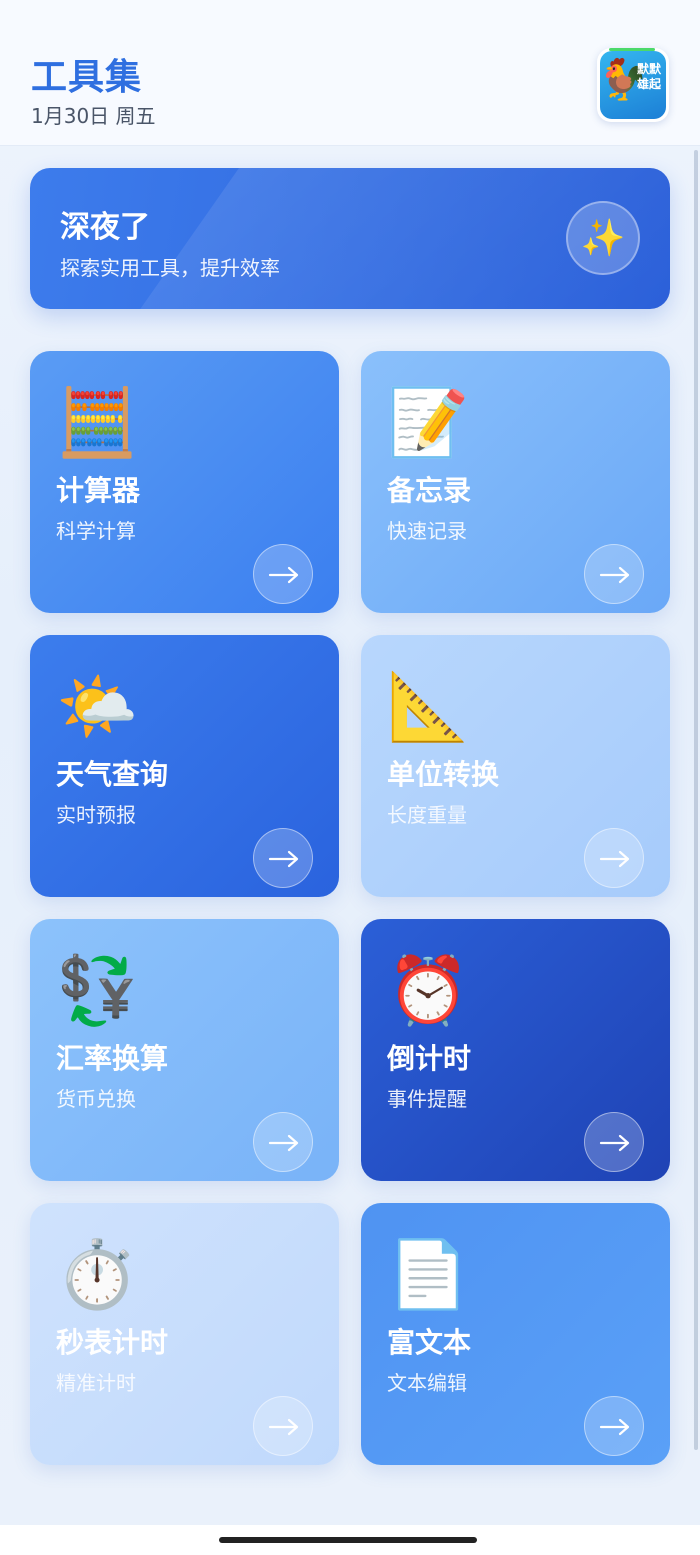 Image resolution: width=700 pixels, height=1555 pixels. What do you see at coordinates (348, 1540) in the screenshot?
I see `home-indicator` at bounding box center [348, 1540].